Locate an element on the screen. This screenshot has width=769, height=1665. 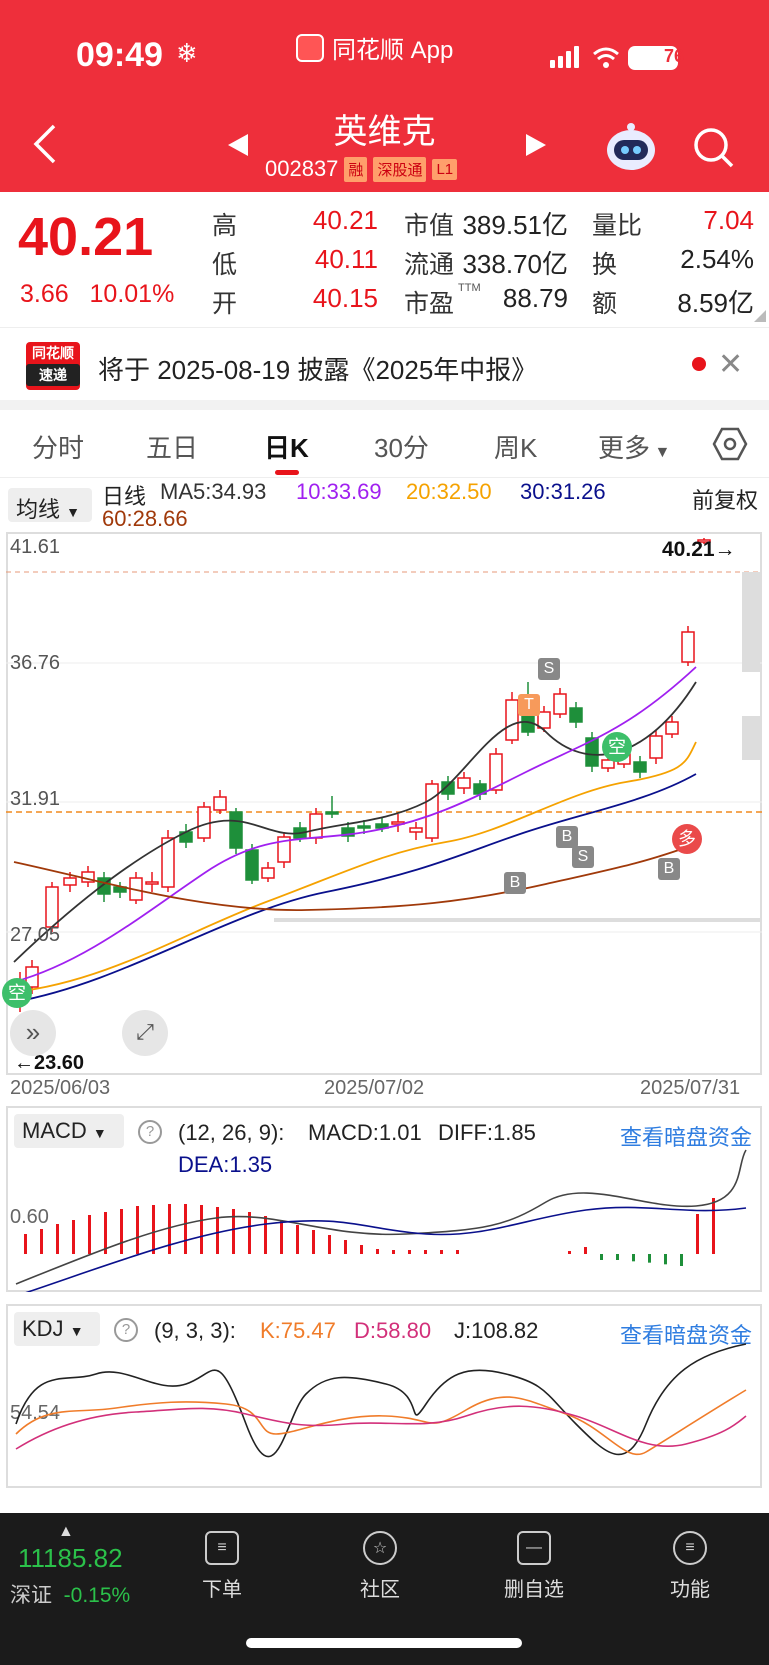
diff-line is located at coordinates (381, 1217).